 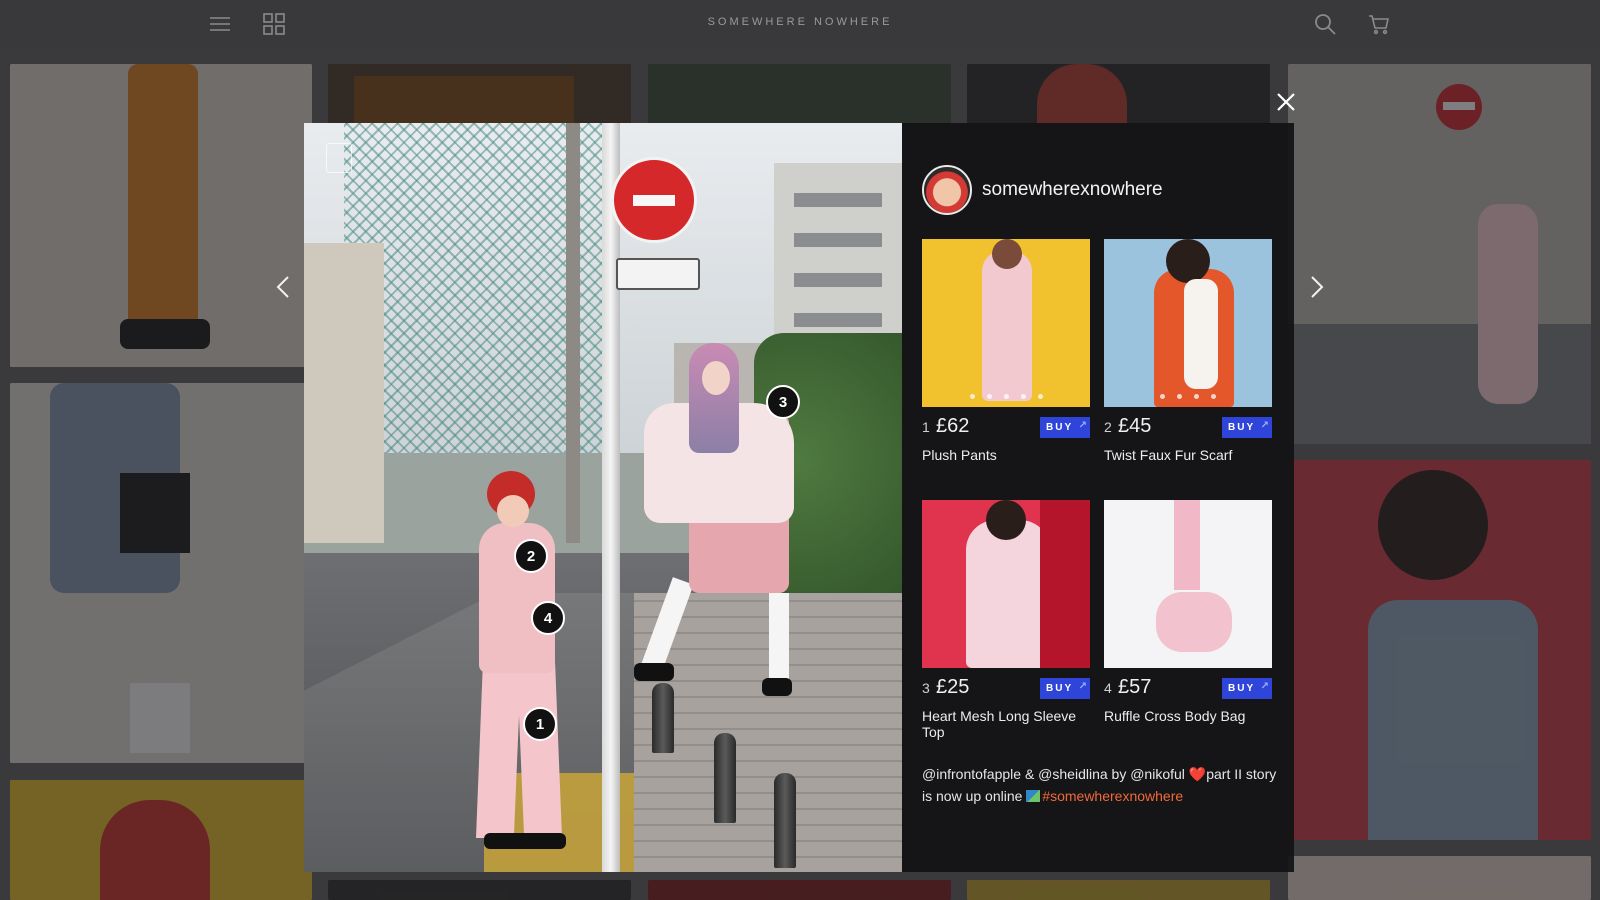 I want to click on hotspot-3: 3, so click(x=783, y=402).